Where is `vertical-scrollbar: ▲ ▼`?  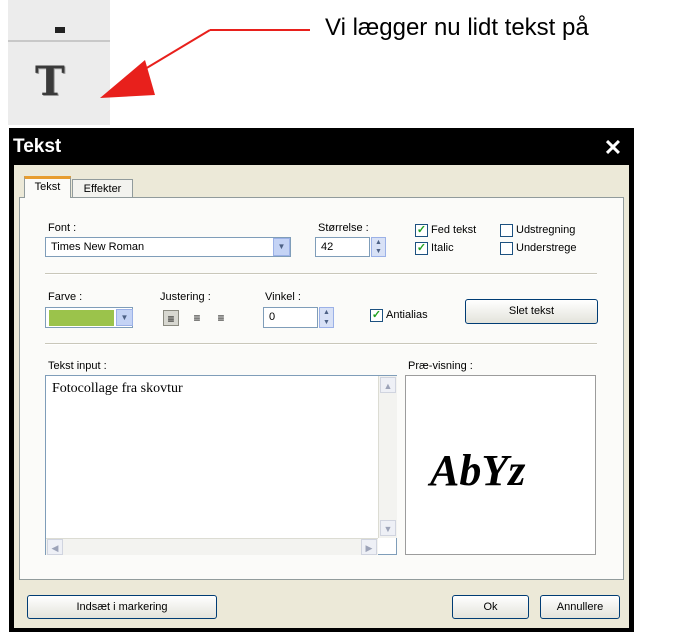
vertical-scrollbar: ▲ ▼ is located at coordinates (387, 457).